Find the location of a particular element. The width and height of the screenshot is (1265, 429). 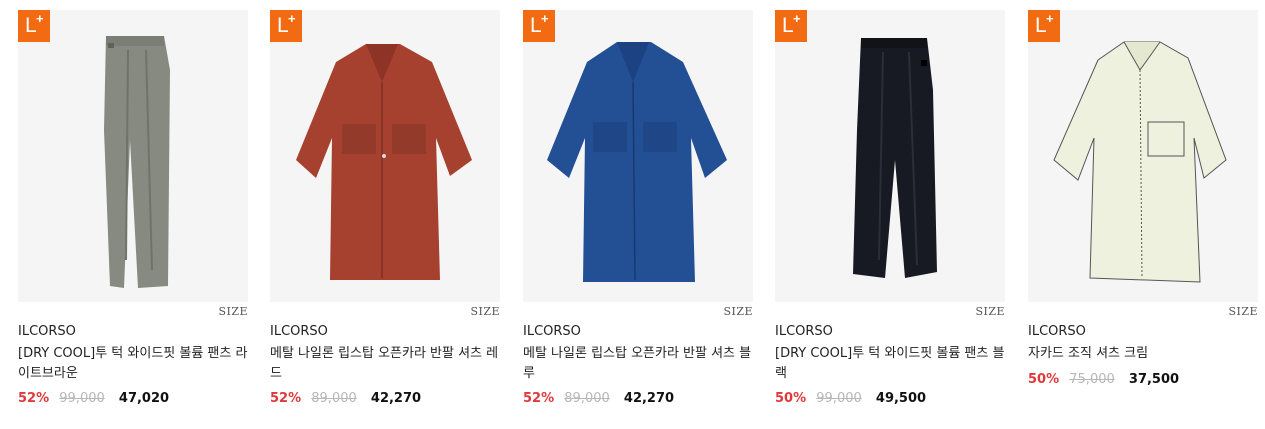

product-name: [DRY COOL]투 턱 와이드핏 볼륨 팬츠 라이트브라운 is located at coordinates (133, 364).